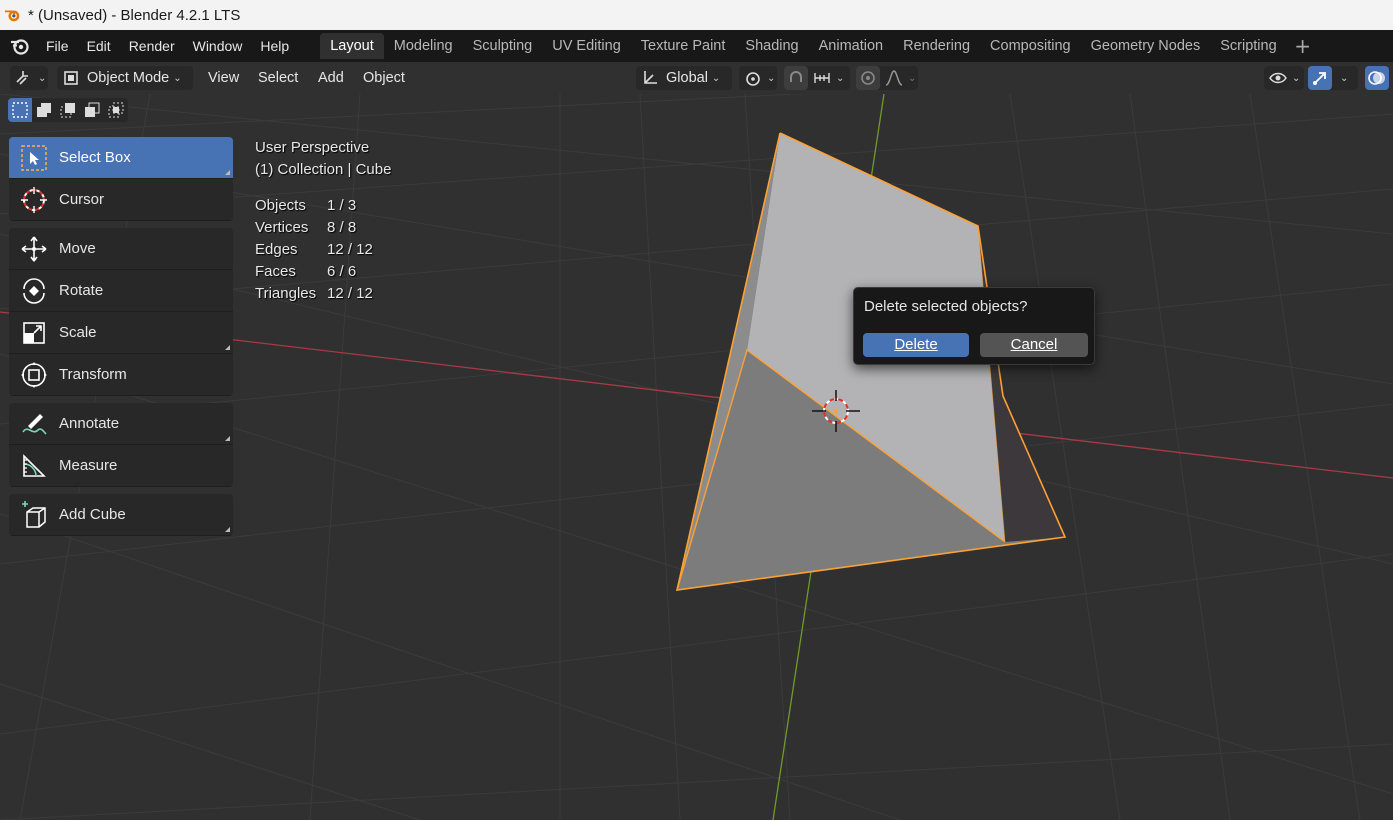  What do you see at coordinates (323, 294) in the screenshot?
I see `stat-row: Triangles 12 / 12` at bounding box center [323, 294].